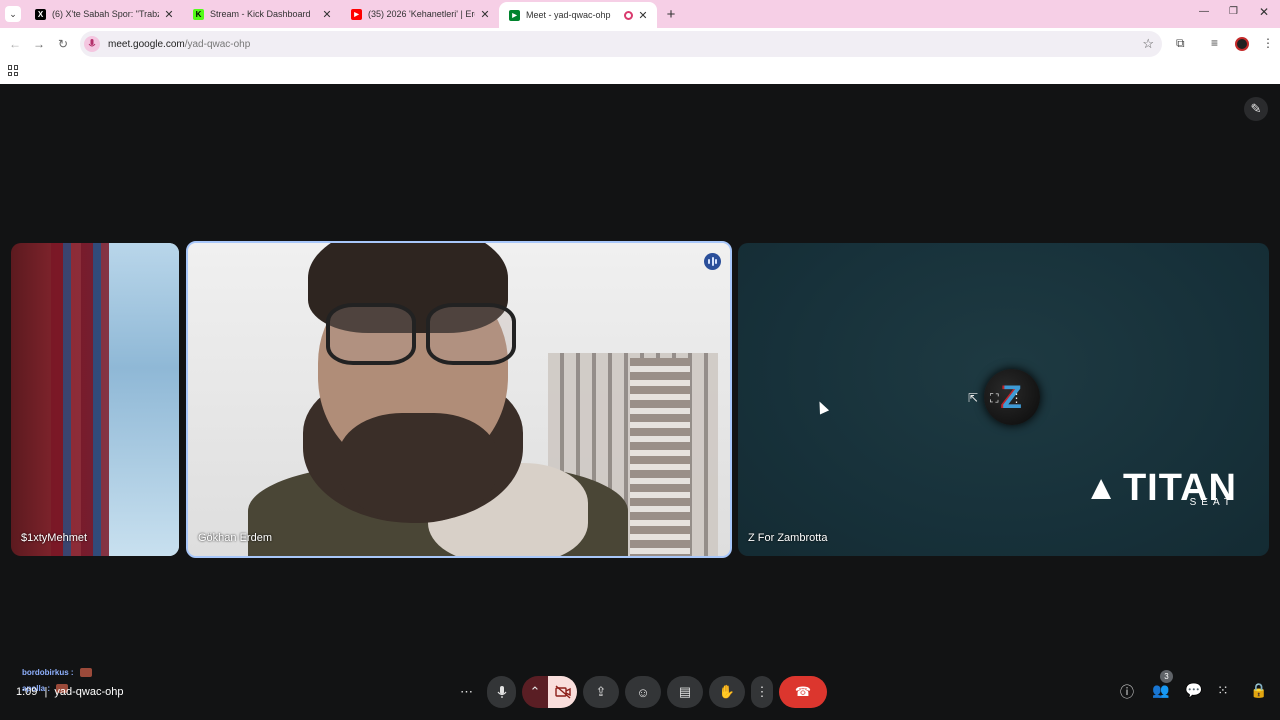 The width and height of the screenshot is (1280, 720). I want to click on camera-options-button: ⌃, so click(535, 692).